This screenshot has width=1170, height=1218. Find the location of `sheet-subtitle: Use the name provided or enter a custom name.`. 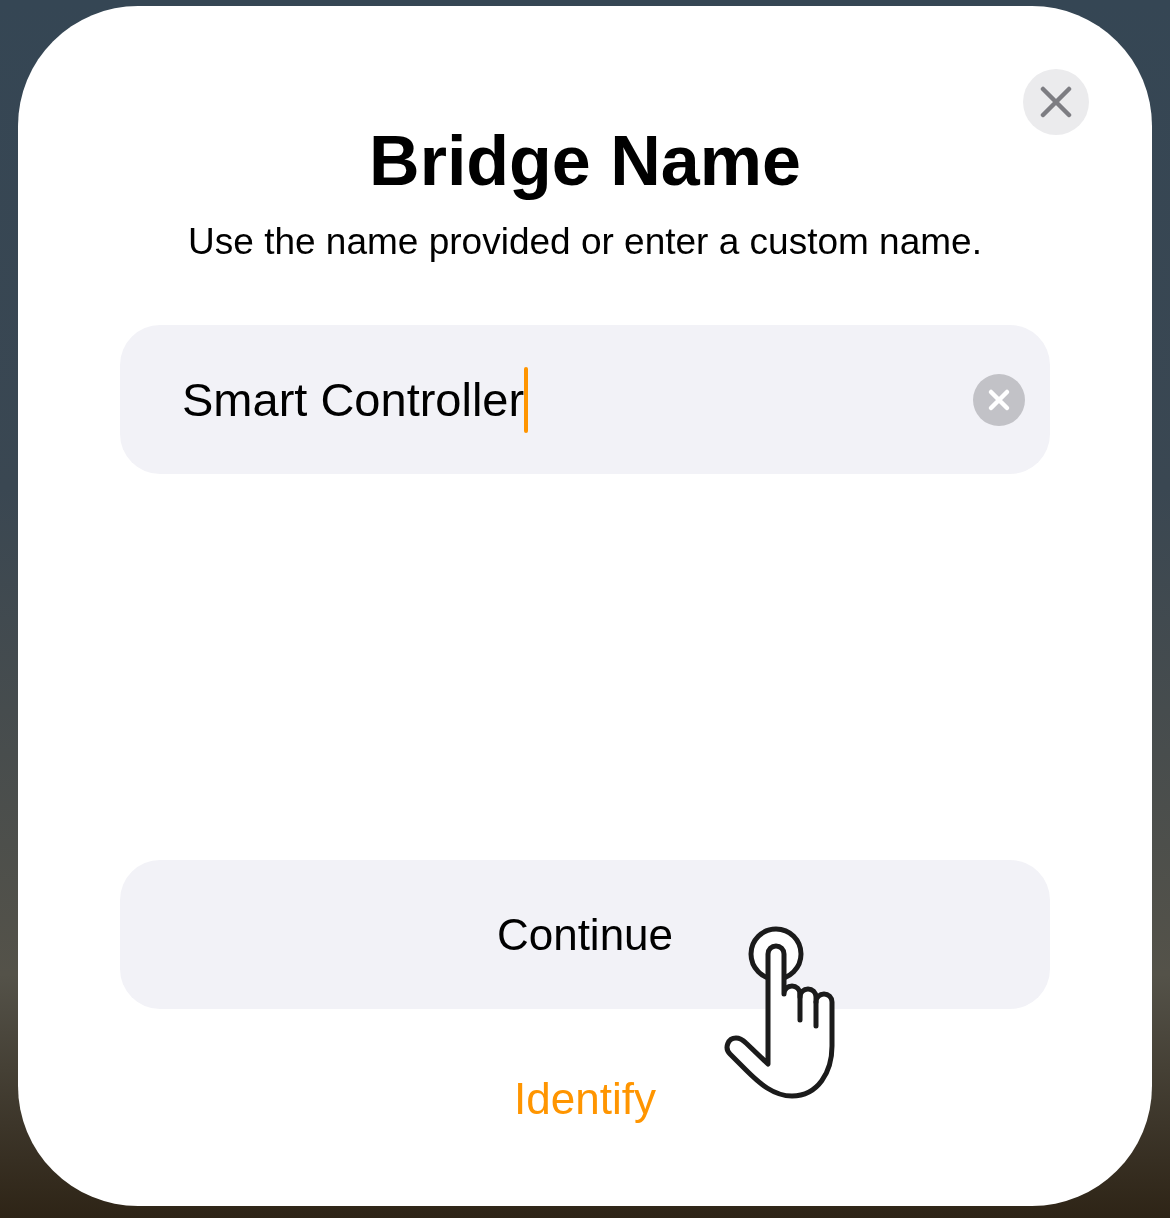

sheet-subtitle: Use the name provided or enter a custom name. is located at coordinates (585, 242).